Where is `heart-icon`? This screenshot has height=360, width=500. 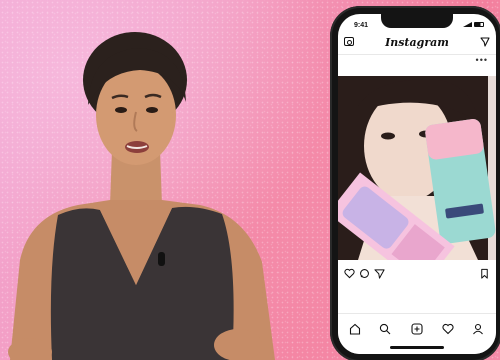
heart-icon is located at coordinates (349, 273).